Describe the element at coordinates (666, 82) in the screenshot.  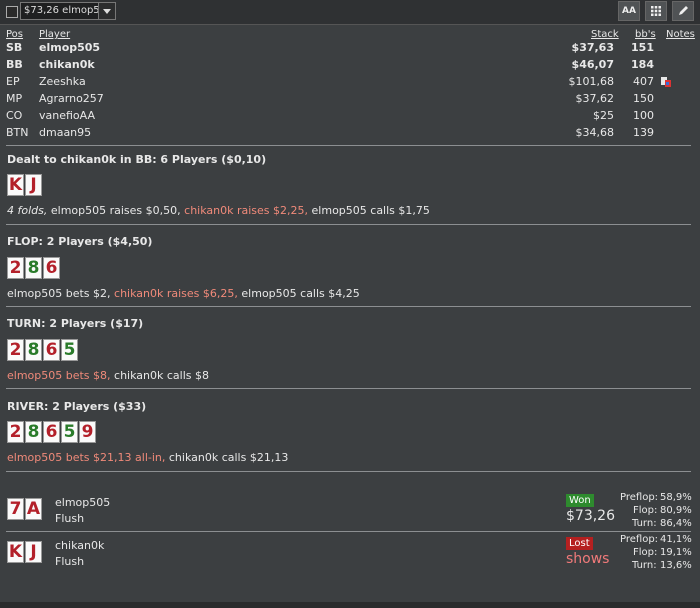
I see `note-icon` at that location.